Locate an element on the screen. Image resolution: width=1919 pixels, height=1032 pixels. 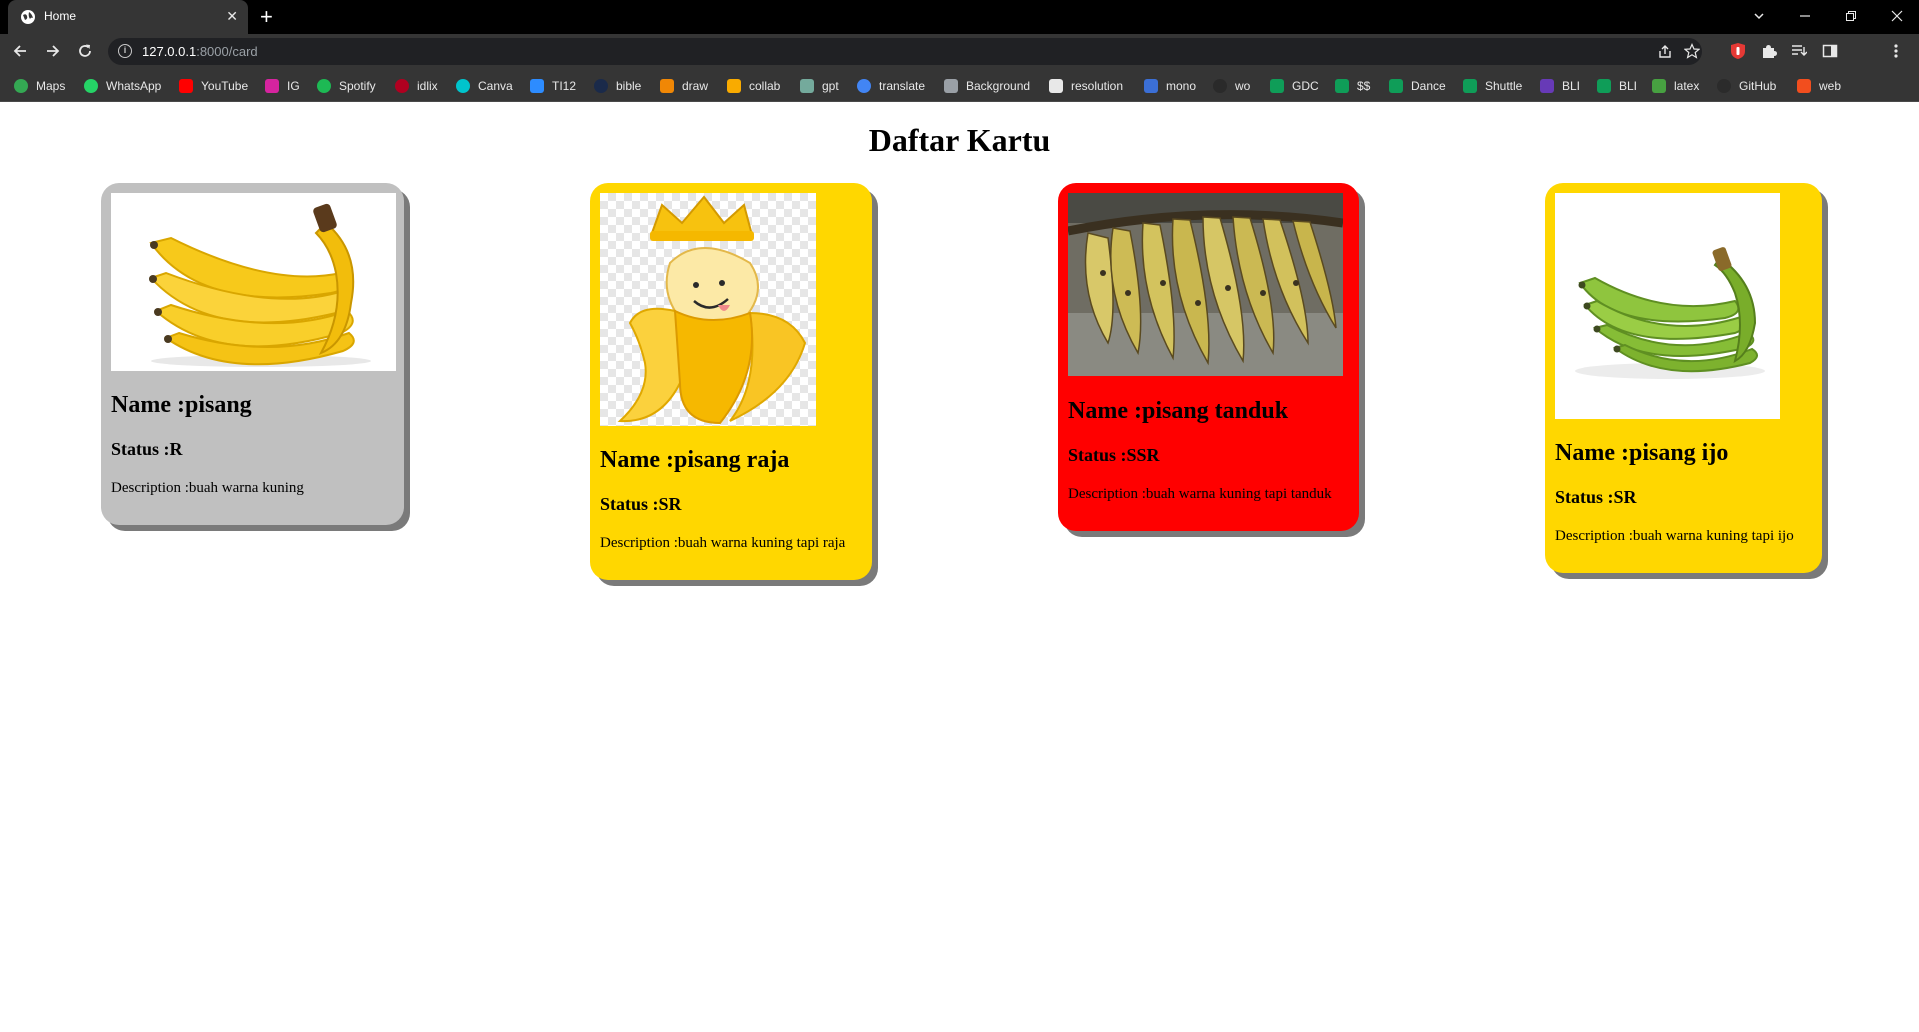
bookmark-maps: Maps is located at coordinates (39, 86).